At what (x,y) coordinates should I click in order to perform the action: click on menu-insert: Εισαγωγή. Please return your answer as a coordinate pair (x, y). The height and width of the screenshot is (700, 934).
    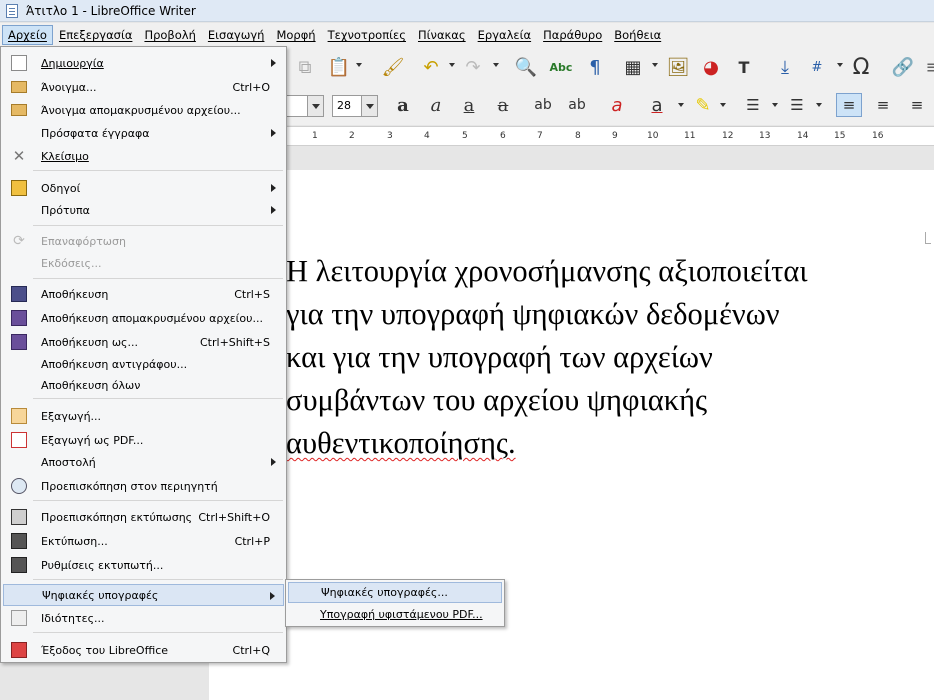
    Looking at the image, I should click on (236, 35).